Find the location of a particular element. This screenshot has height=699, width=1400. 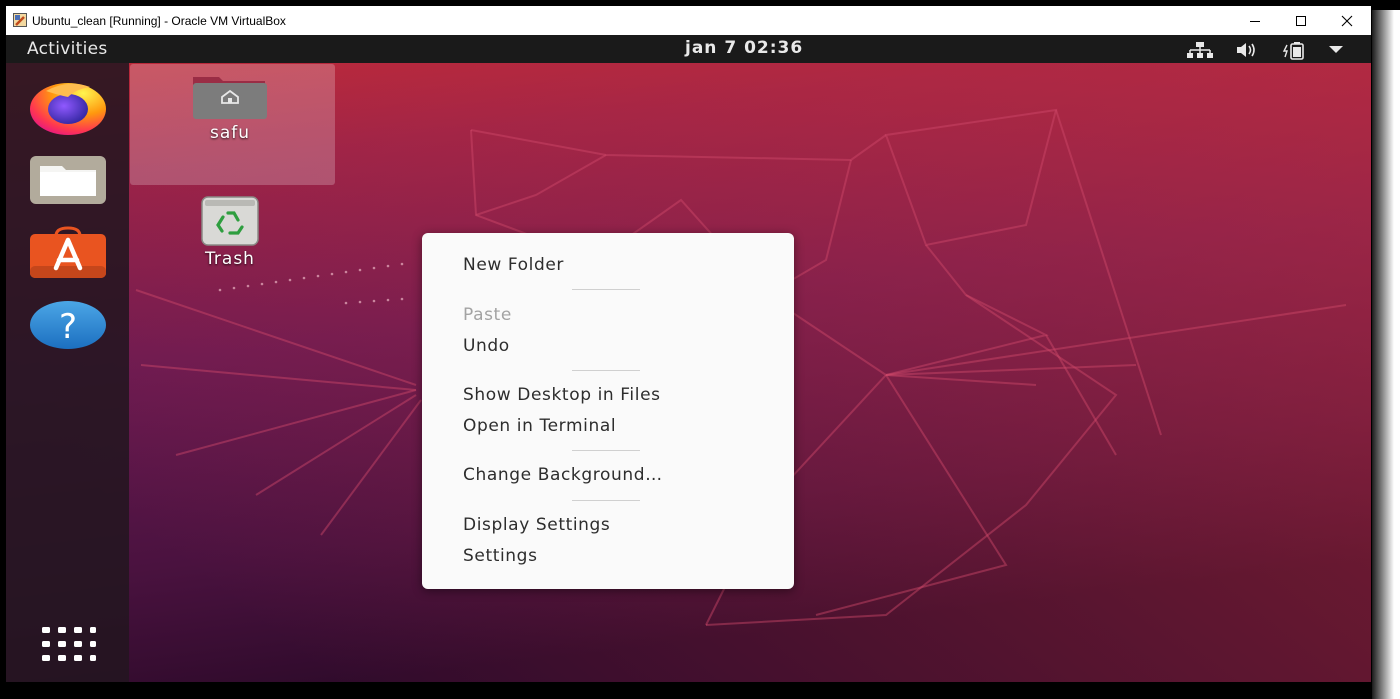

dock-ubuntu-software is located at coordinates (68, 253).